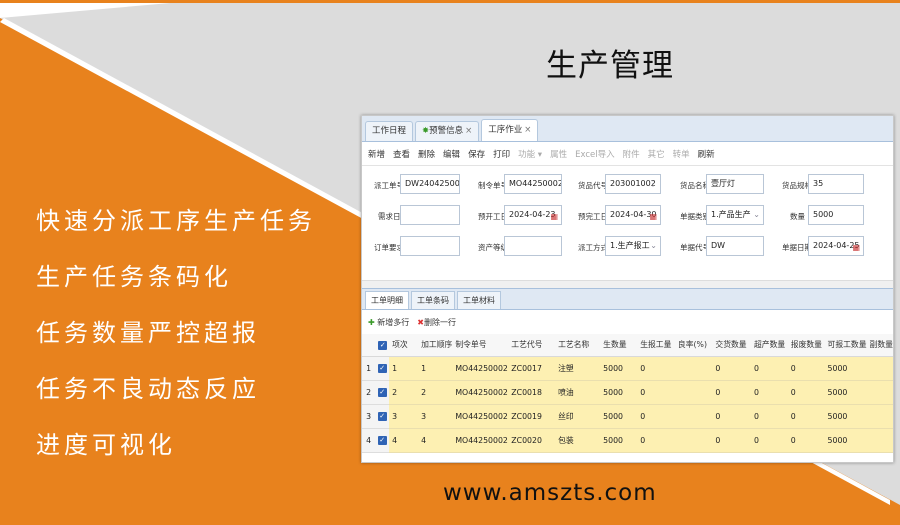 The width and height of the screenshot is (900, 525). I want to click on cell-seq: 3, so click(404, 416).